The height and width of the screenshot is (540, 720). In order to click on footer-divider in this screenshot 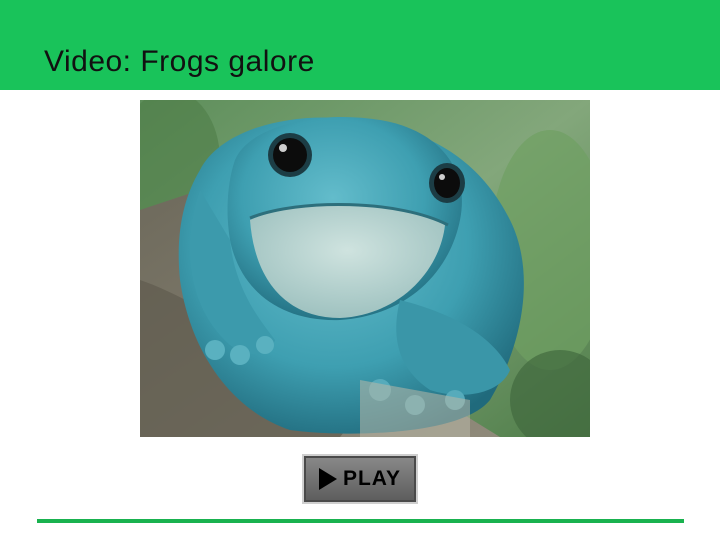, I will do `click(360, 521)`.